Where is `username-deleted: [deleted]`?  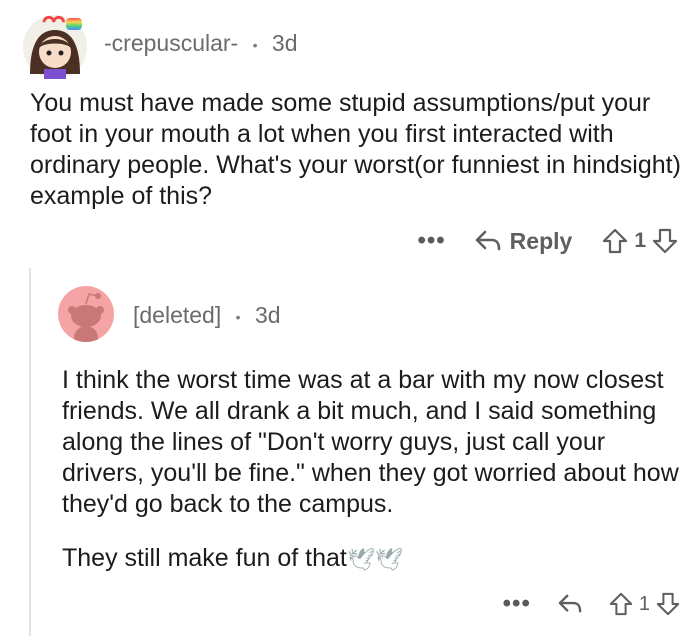 username-deleted: [deleted] is located at coordinates (177, 315).